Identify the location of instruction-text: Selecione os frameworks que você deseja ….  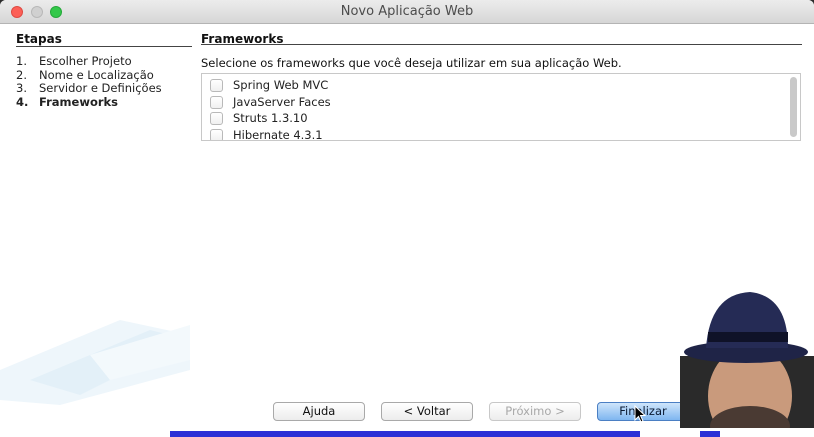
(411, 63).